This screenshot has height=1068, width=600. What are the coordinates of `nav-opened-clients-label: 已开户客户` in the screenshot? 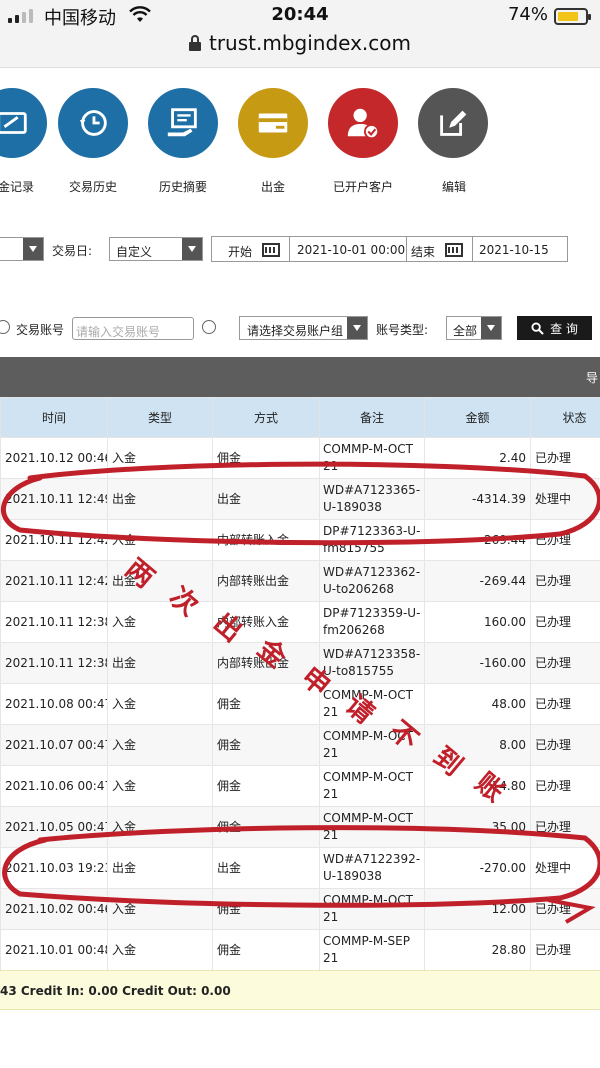 It's located at (363, 187).